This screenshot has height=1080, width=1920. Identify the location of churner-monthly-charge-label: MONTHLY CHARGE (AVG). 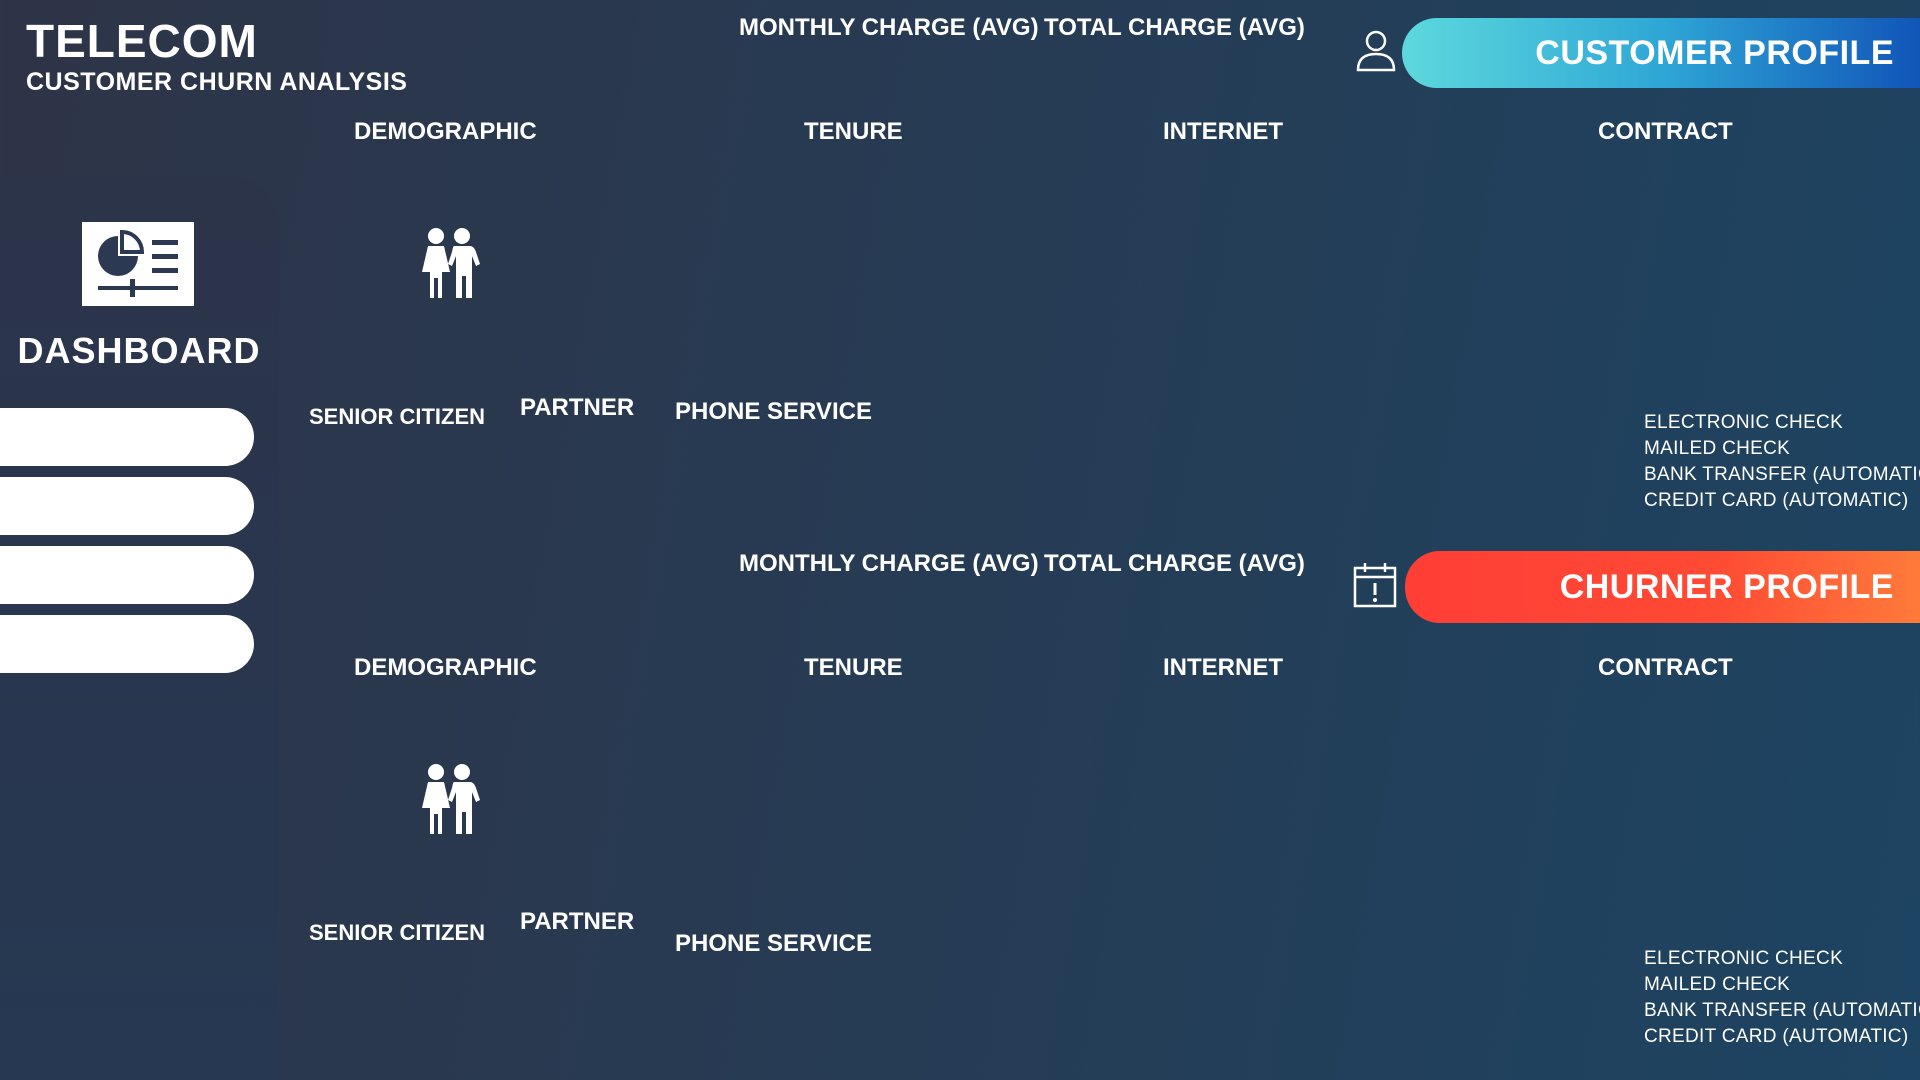
(889, 563).